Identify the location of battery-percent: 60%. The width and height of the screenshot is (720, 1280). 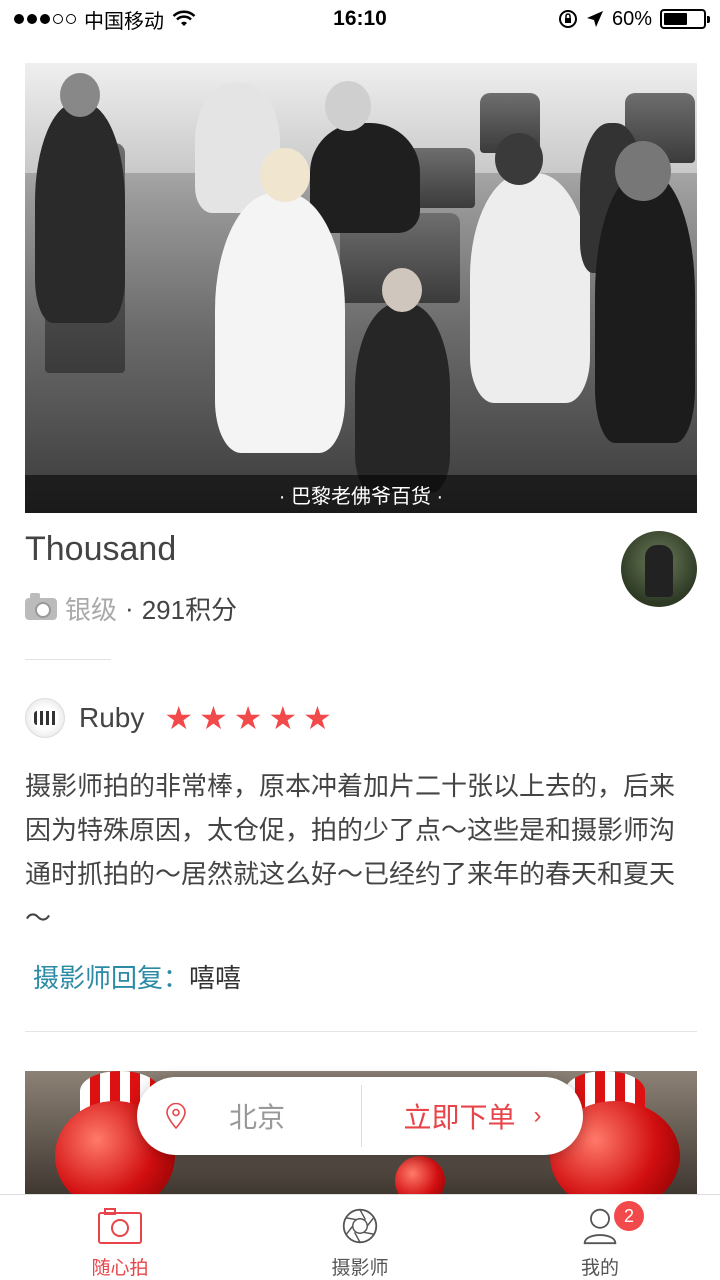
(631, 18).